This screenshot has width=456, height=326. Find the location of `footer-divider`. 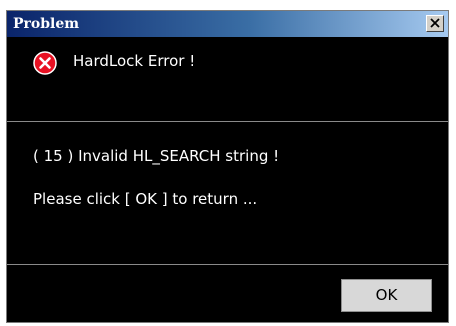

footer-divider is located at coordinates (227, 264).